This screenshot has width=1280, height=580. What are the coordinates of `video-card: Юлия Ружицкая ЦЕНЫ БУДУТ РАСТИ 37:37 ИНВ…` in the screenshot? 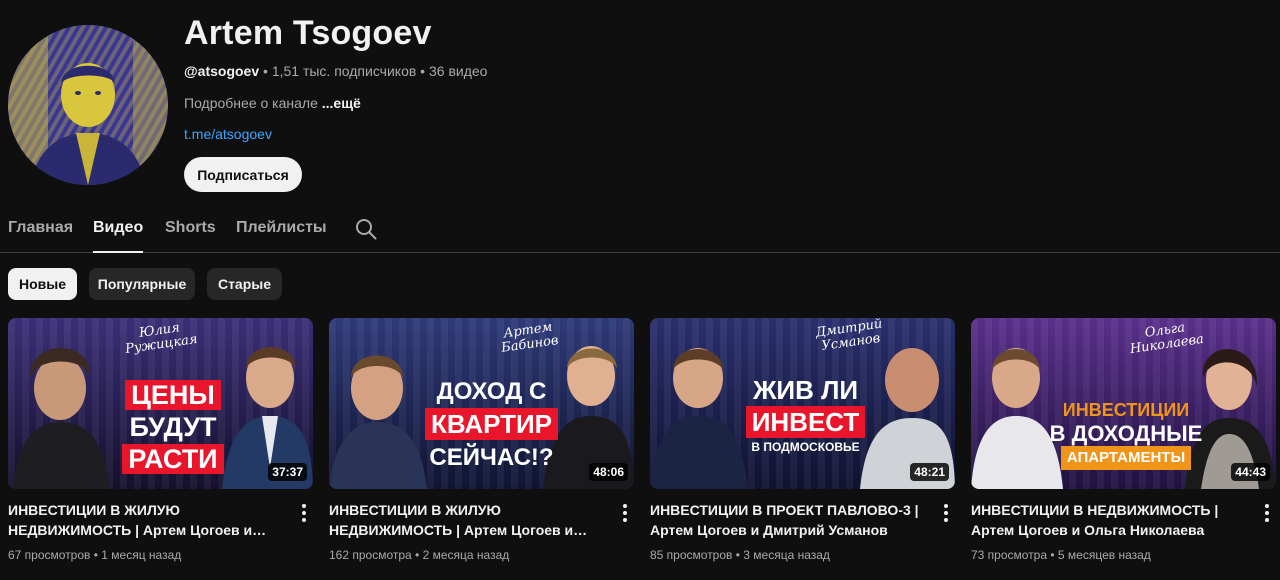 It's located at (160, 440).